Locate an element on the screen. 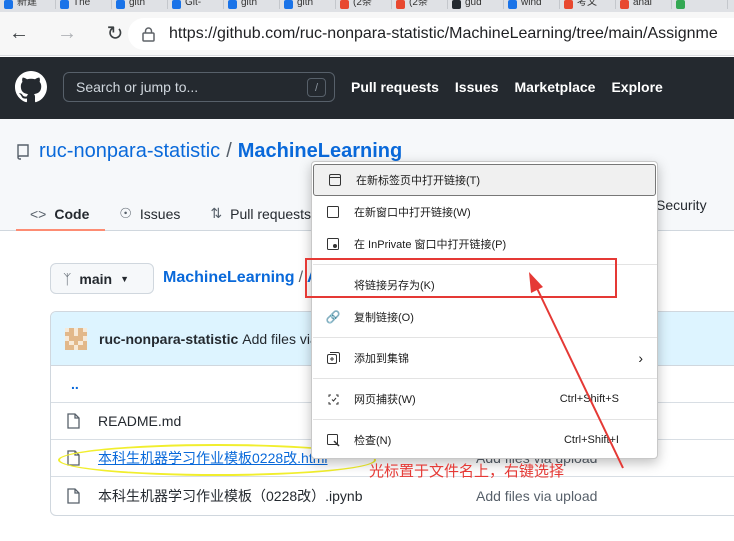 This screenshot has height=541, width=734. link-icon: 🔗 is located at coordinates (333, 317).